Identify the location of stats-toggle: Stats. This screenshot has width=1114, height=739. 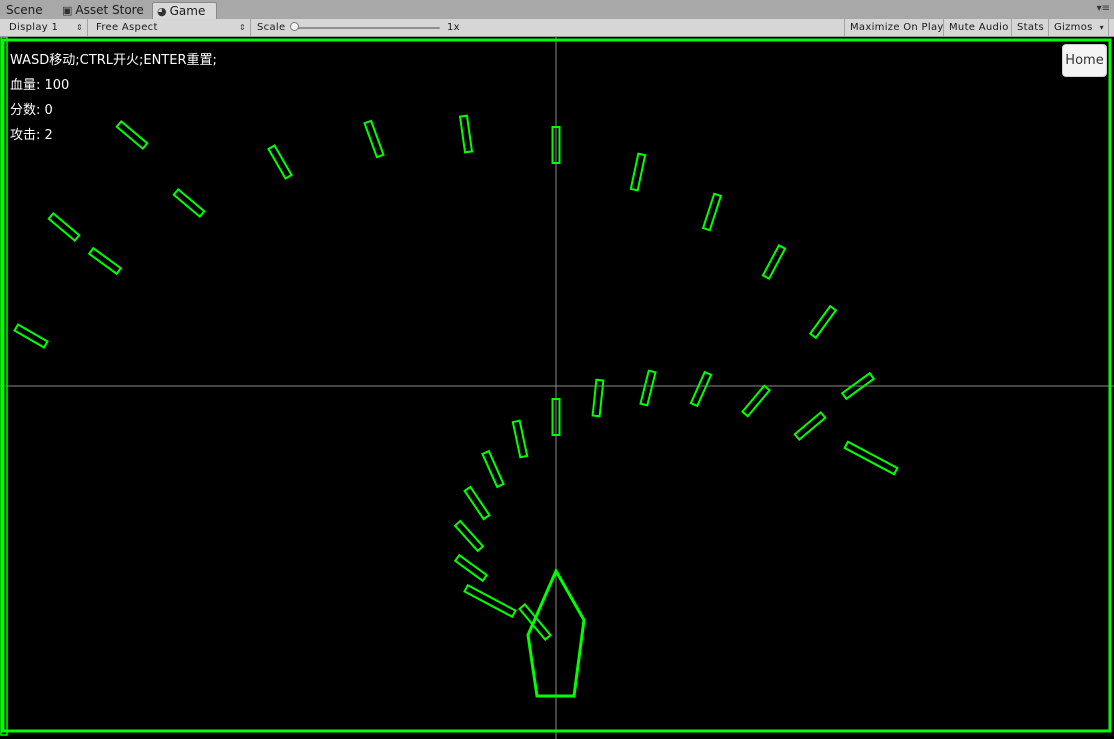
(1030, 27).